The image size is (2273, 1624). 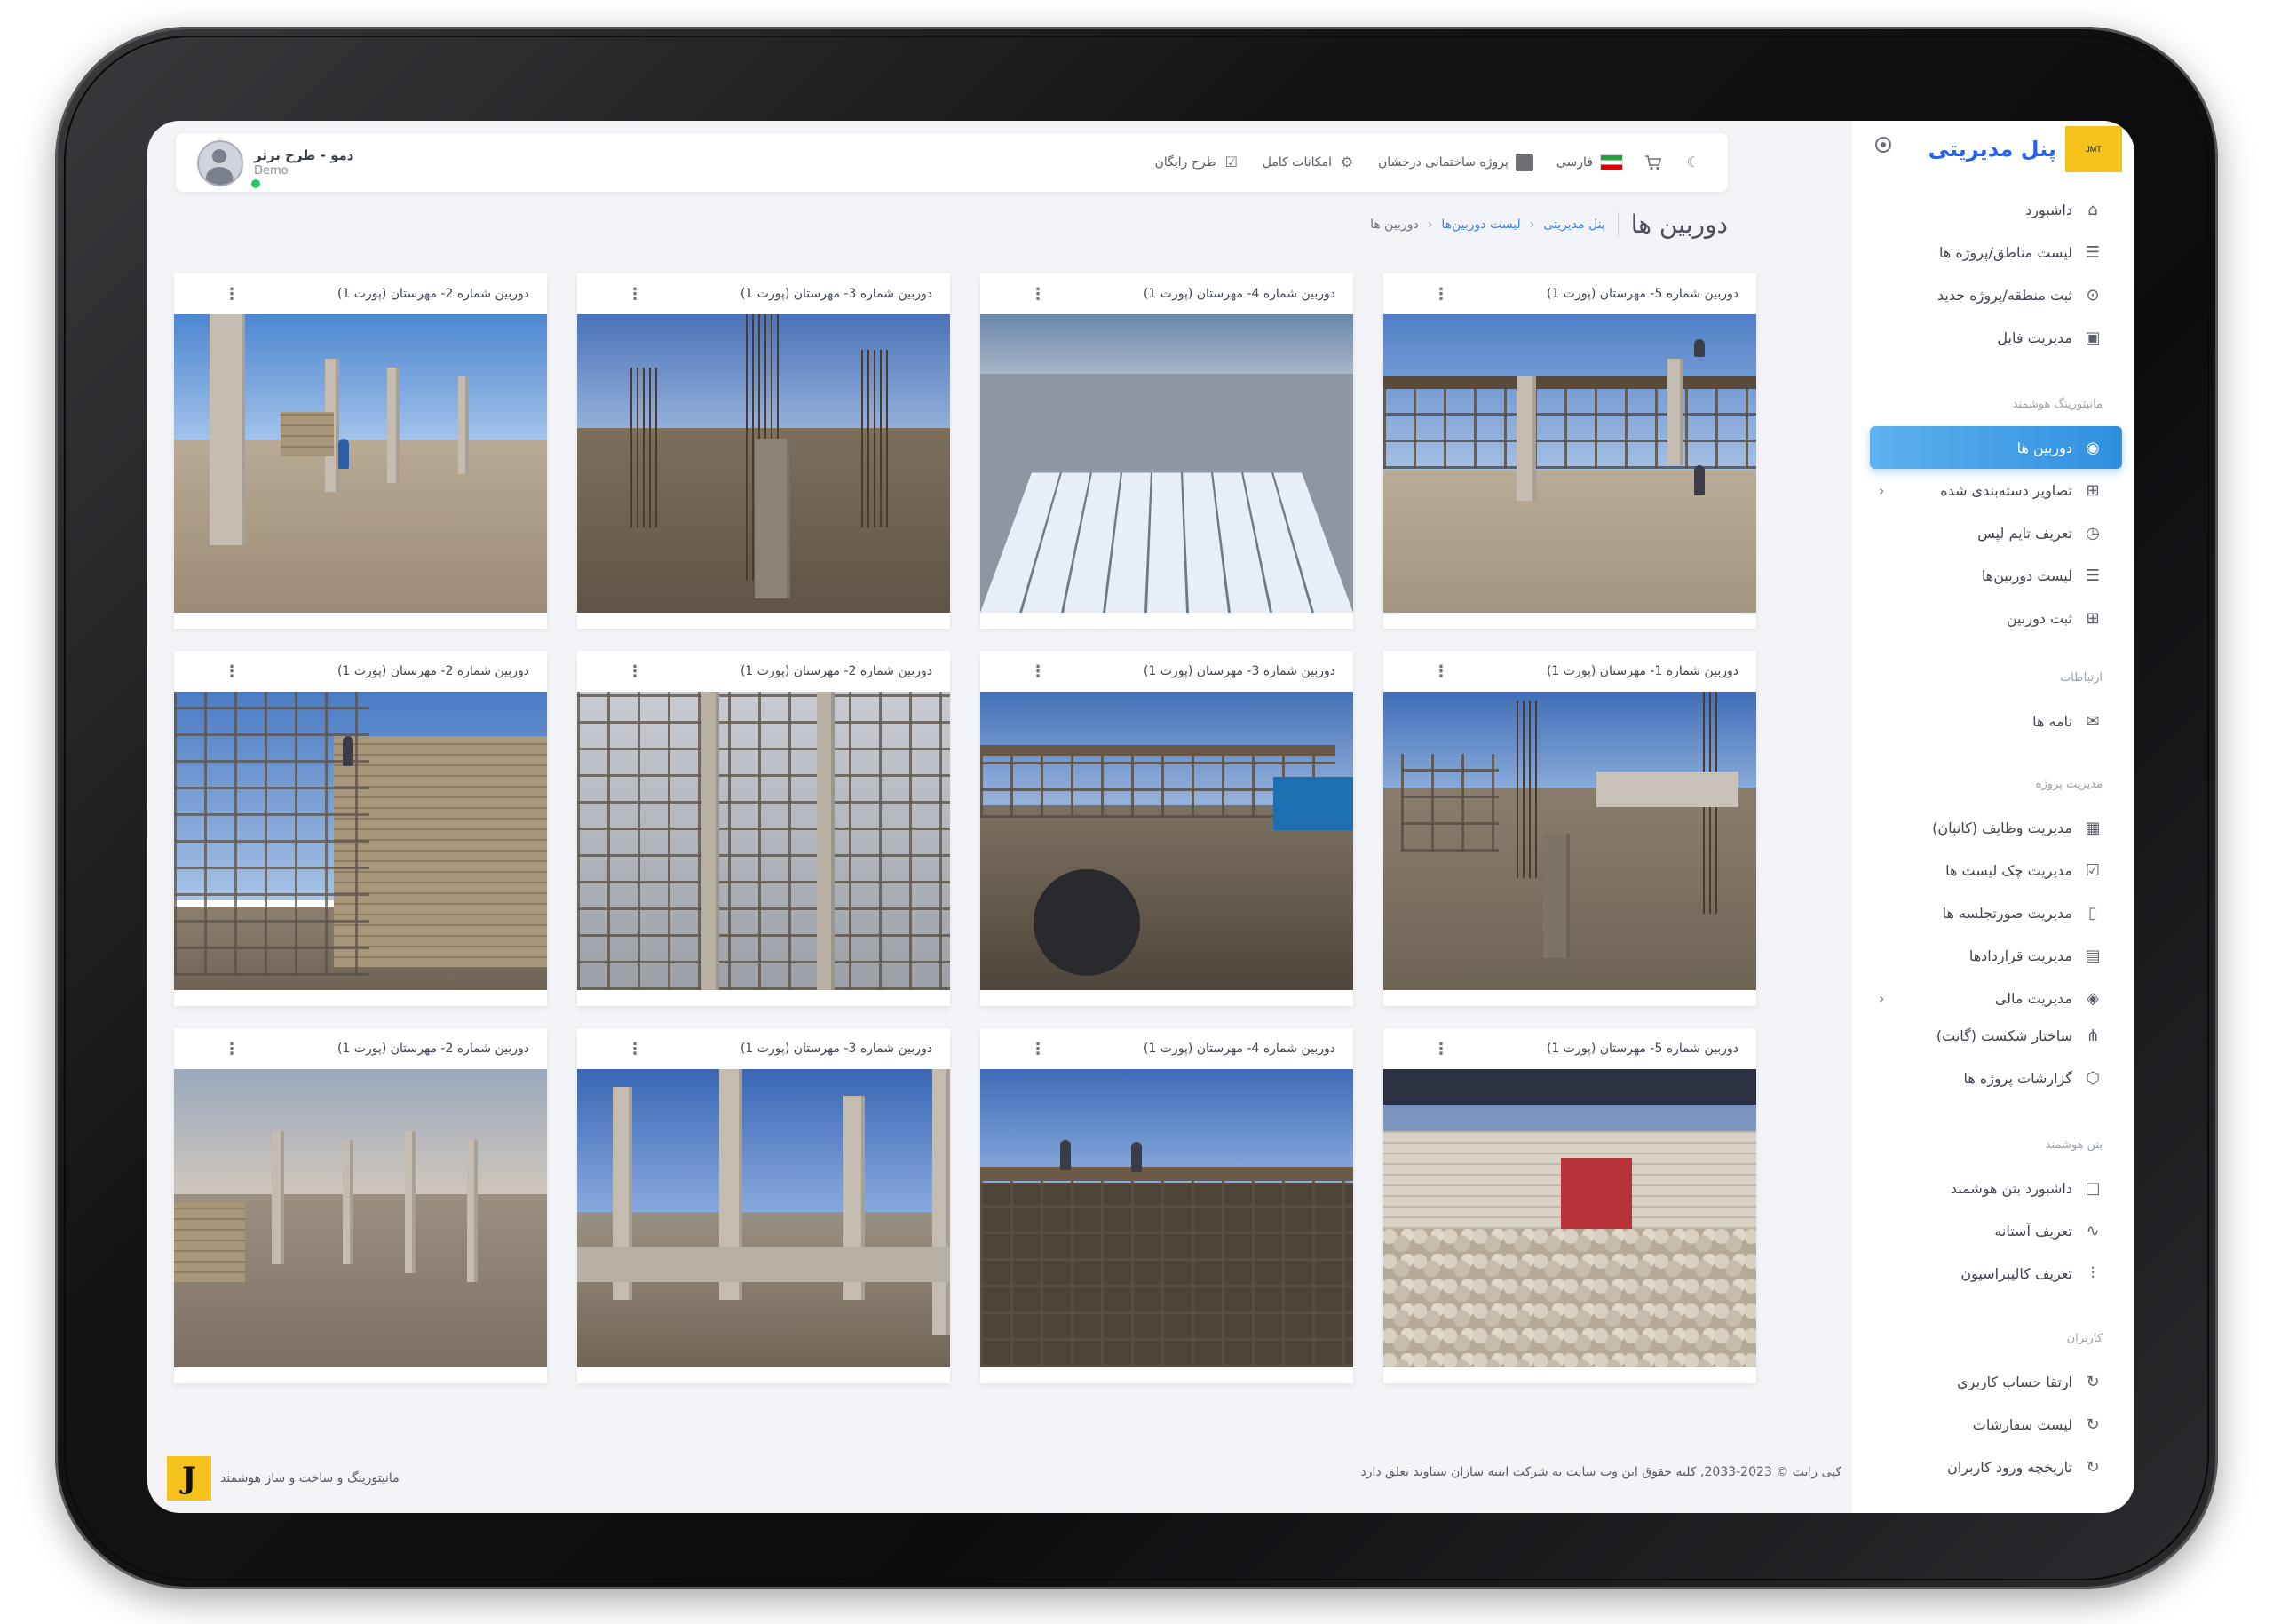 What do you see at coordinates (220, 163) in the screenshot?
I see `avatar` at bounding box center [220, 163].